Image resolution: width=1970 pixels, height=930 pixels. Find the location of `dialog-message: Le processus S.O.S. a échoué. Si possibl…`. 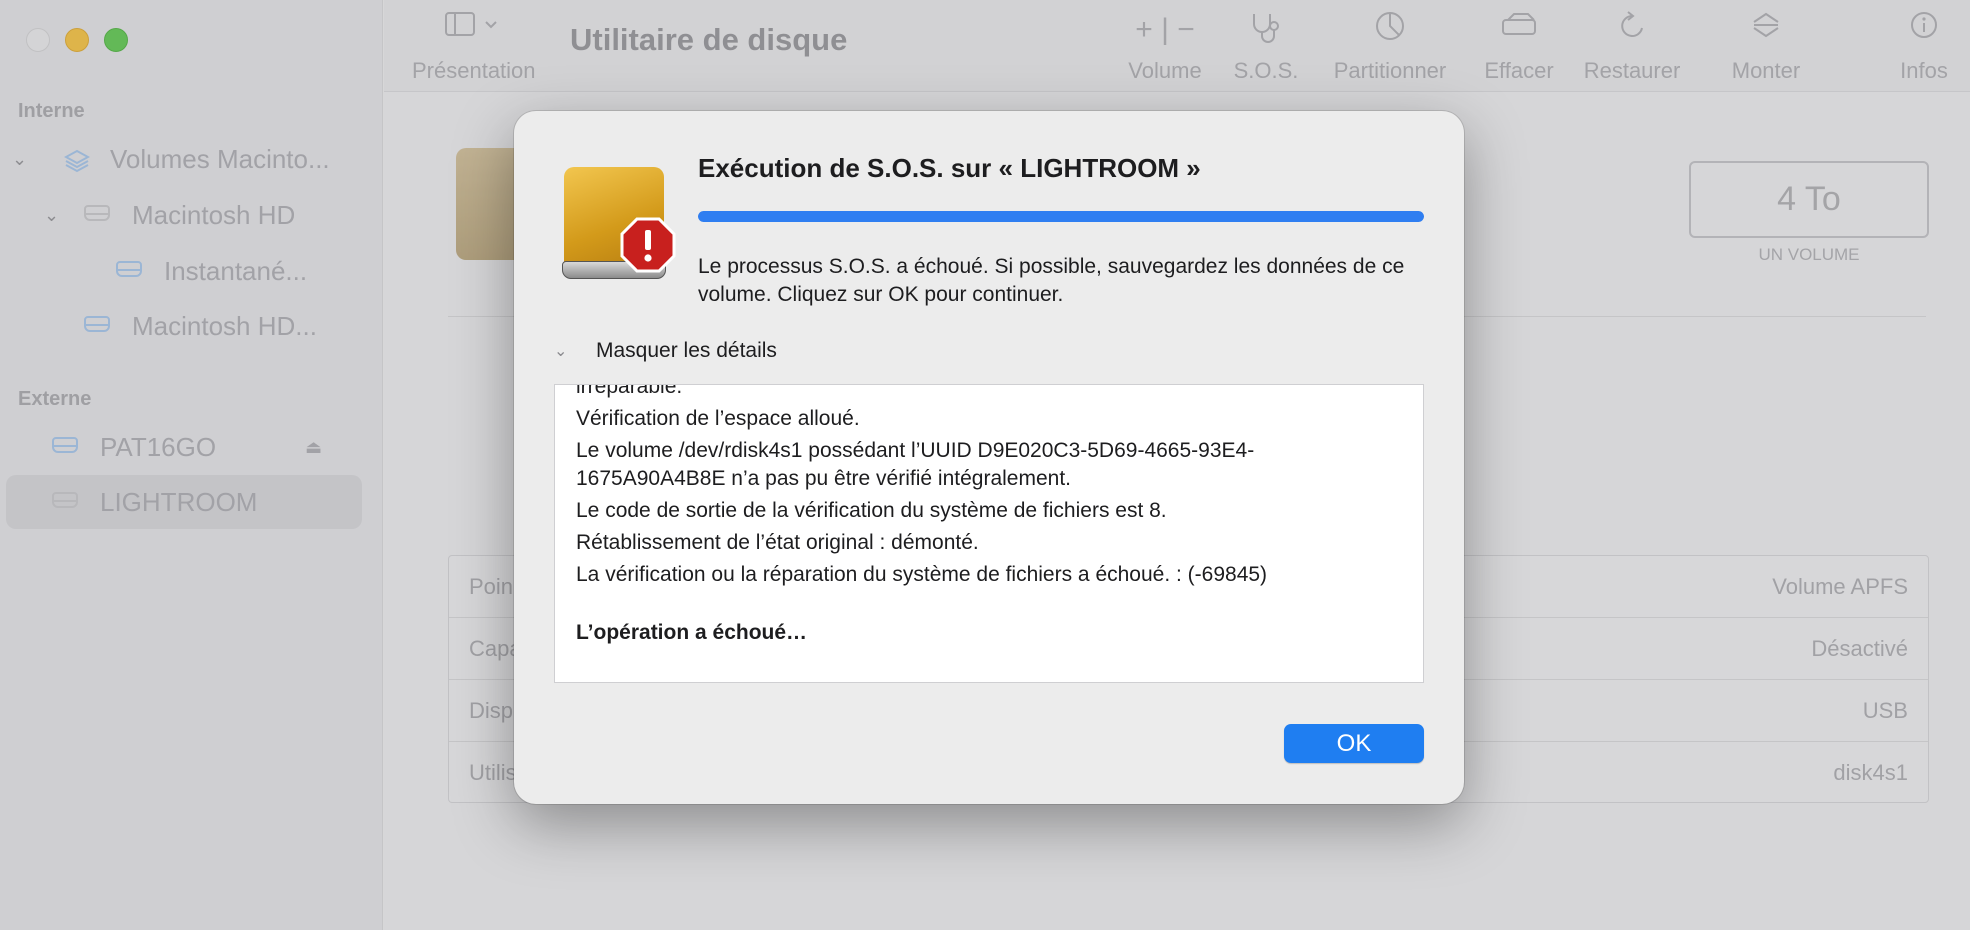

dialog-message: Le processus S.O.S. a échoué. Si possibl… is located at coordinates (1051, 280).